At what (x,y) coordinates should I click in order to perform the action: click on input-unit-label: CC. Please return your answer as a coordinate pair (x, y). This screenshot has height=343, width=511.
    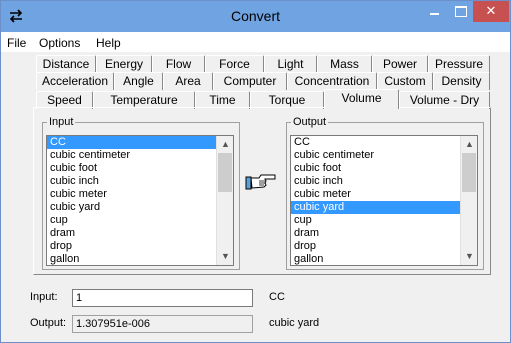
    Looking at the image, I should click on (277, 297).